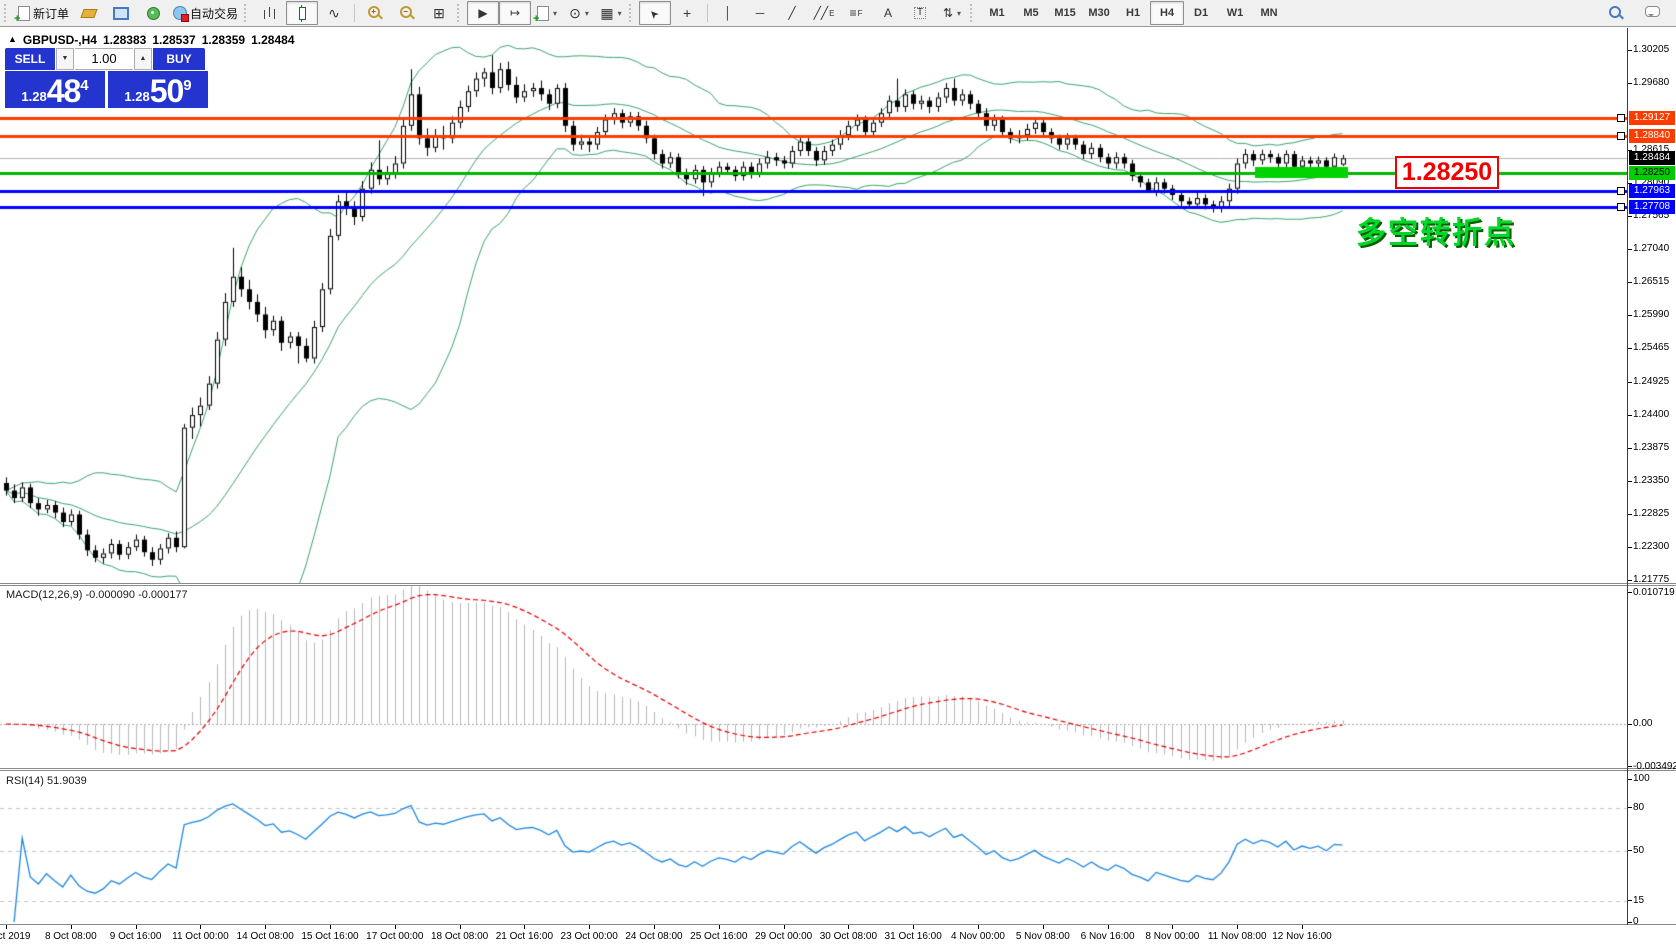  Describe the element at coordinates (824, 13) in the screenshot. I see `channel-button: ╱╱ E` at that location.